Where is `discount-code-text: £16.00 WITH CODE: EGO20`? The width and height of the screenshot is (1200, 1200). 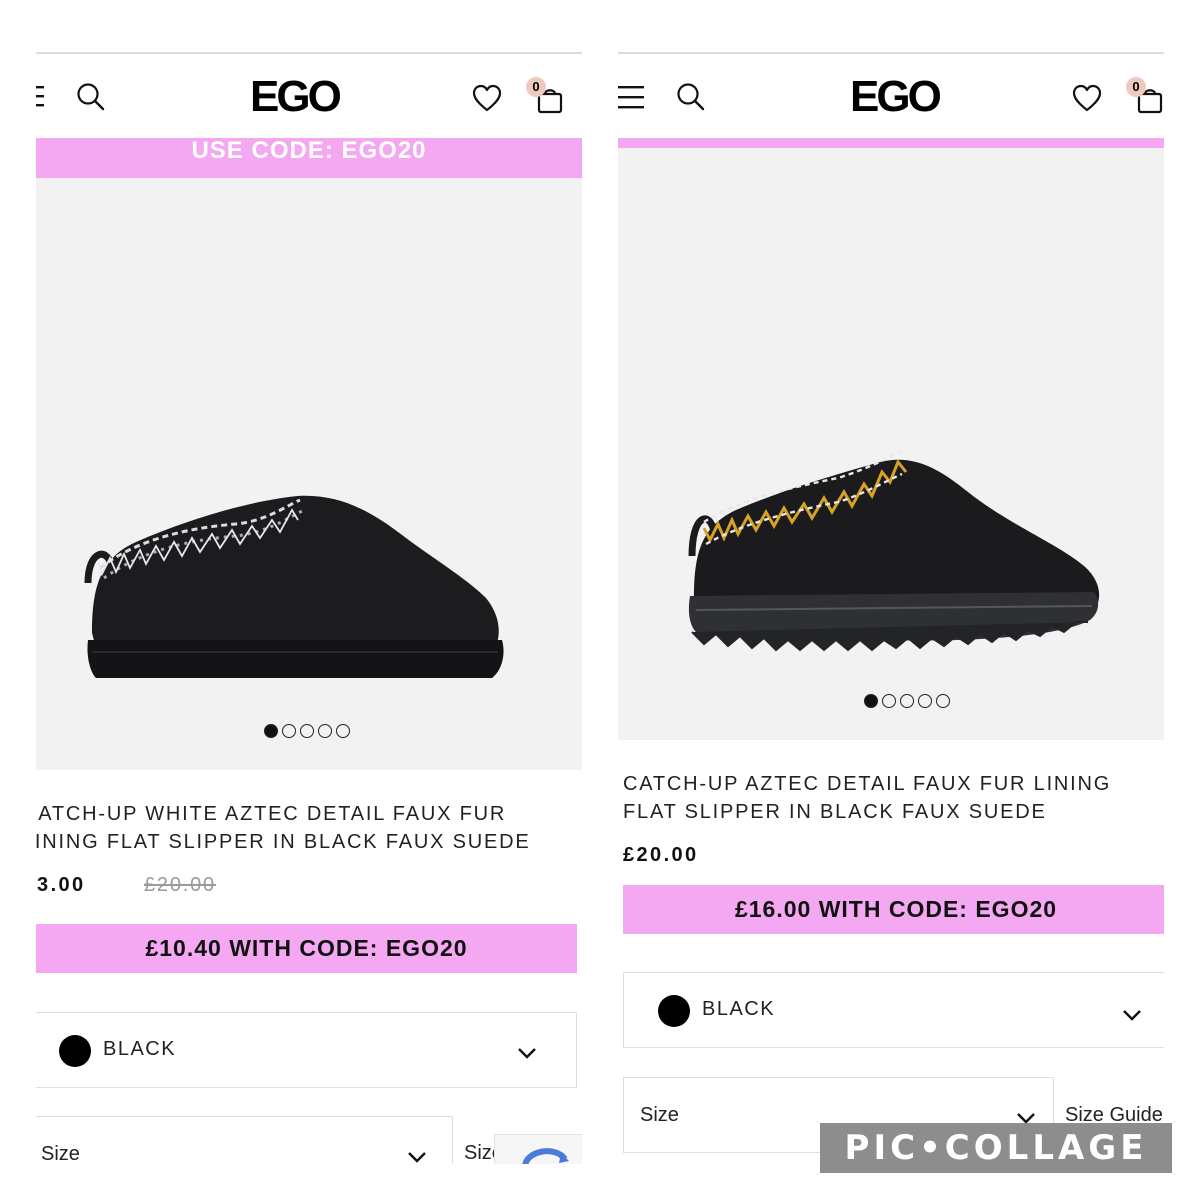
discount-code-text: £16.00 WITH CODE: EGO20 is located at coordinates (896, 909).